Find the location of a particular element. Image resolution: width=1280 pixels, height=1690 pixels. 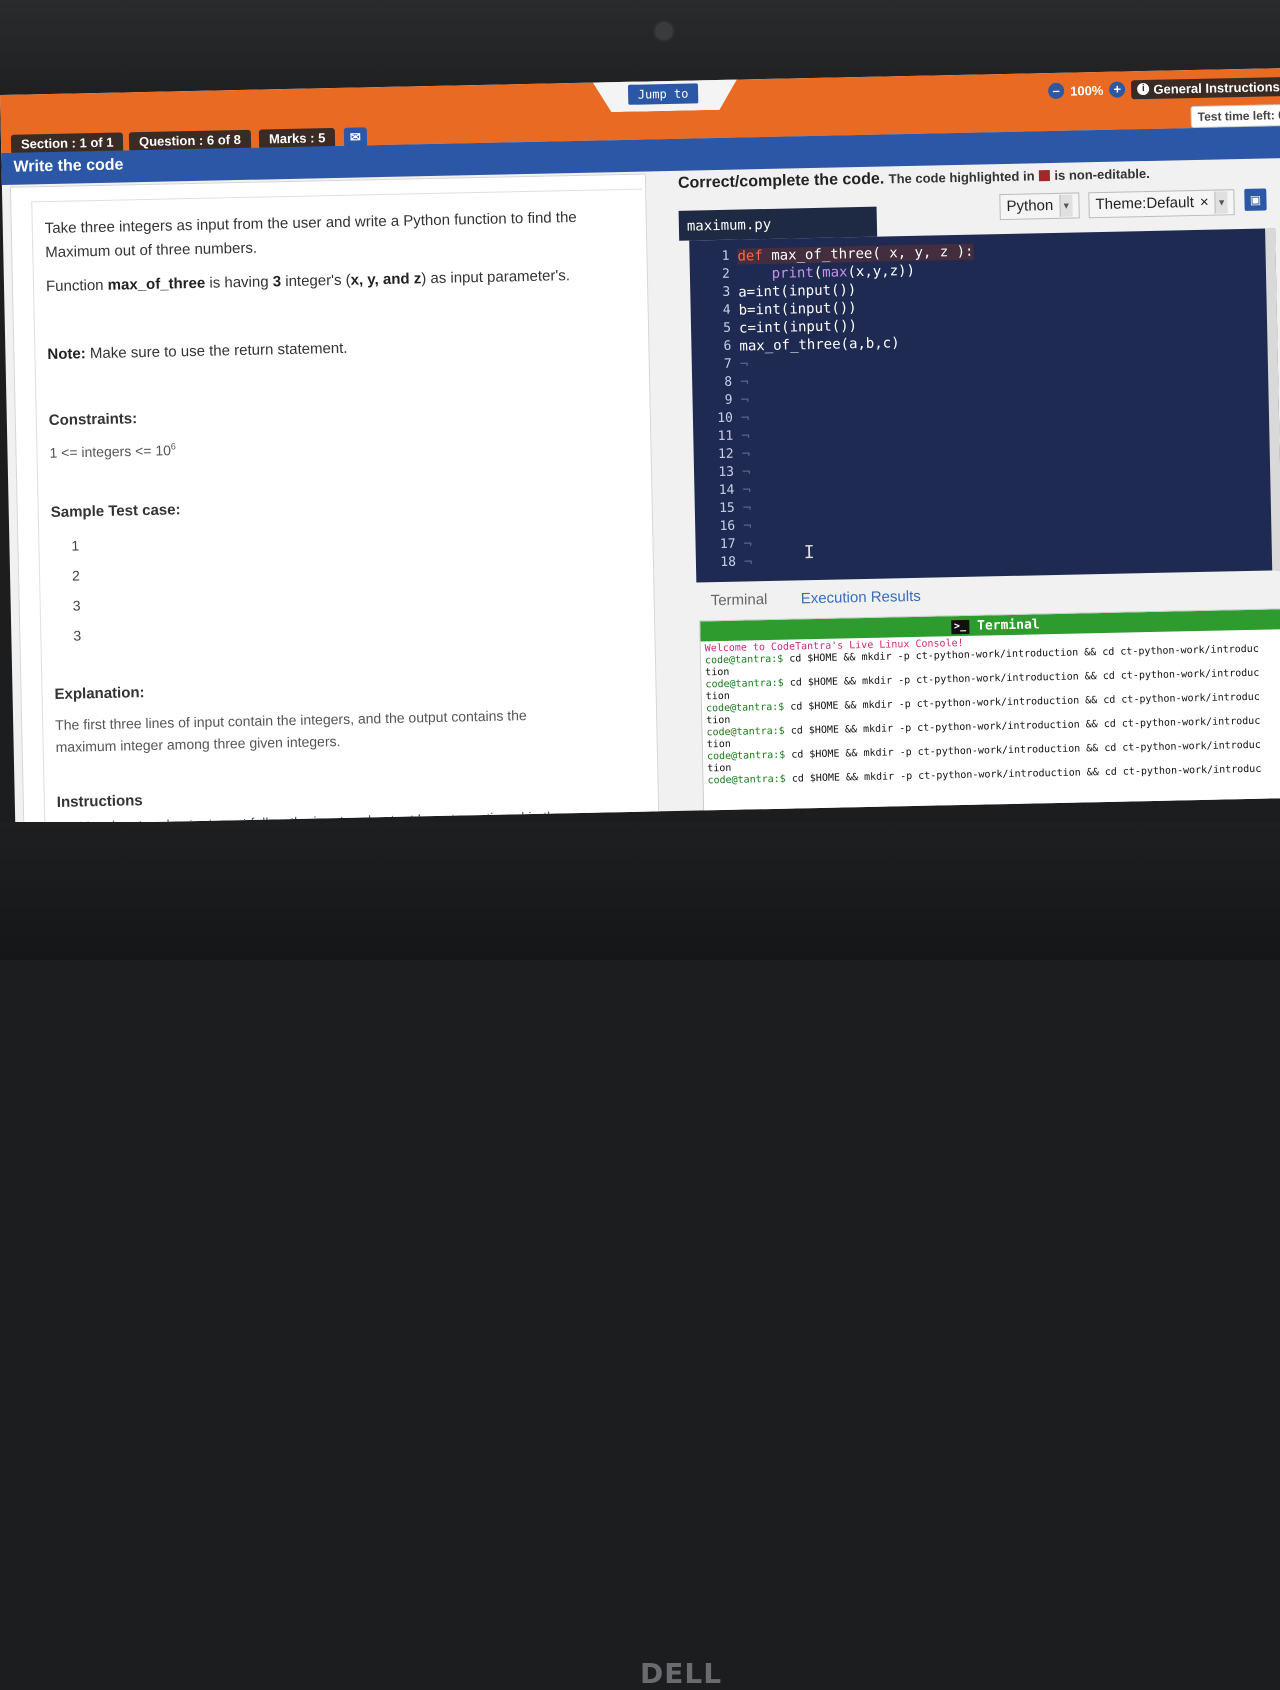

line-number: 5 is located at coordinates (727, 328).